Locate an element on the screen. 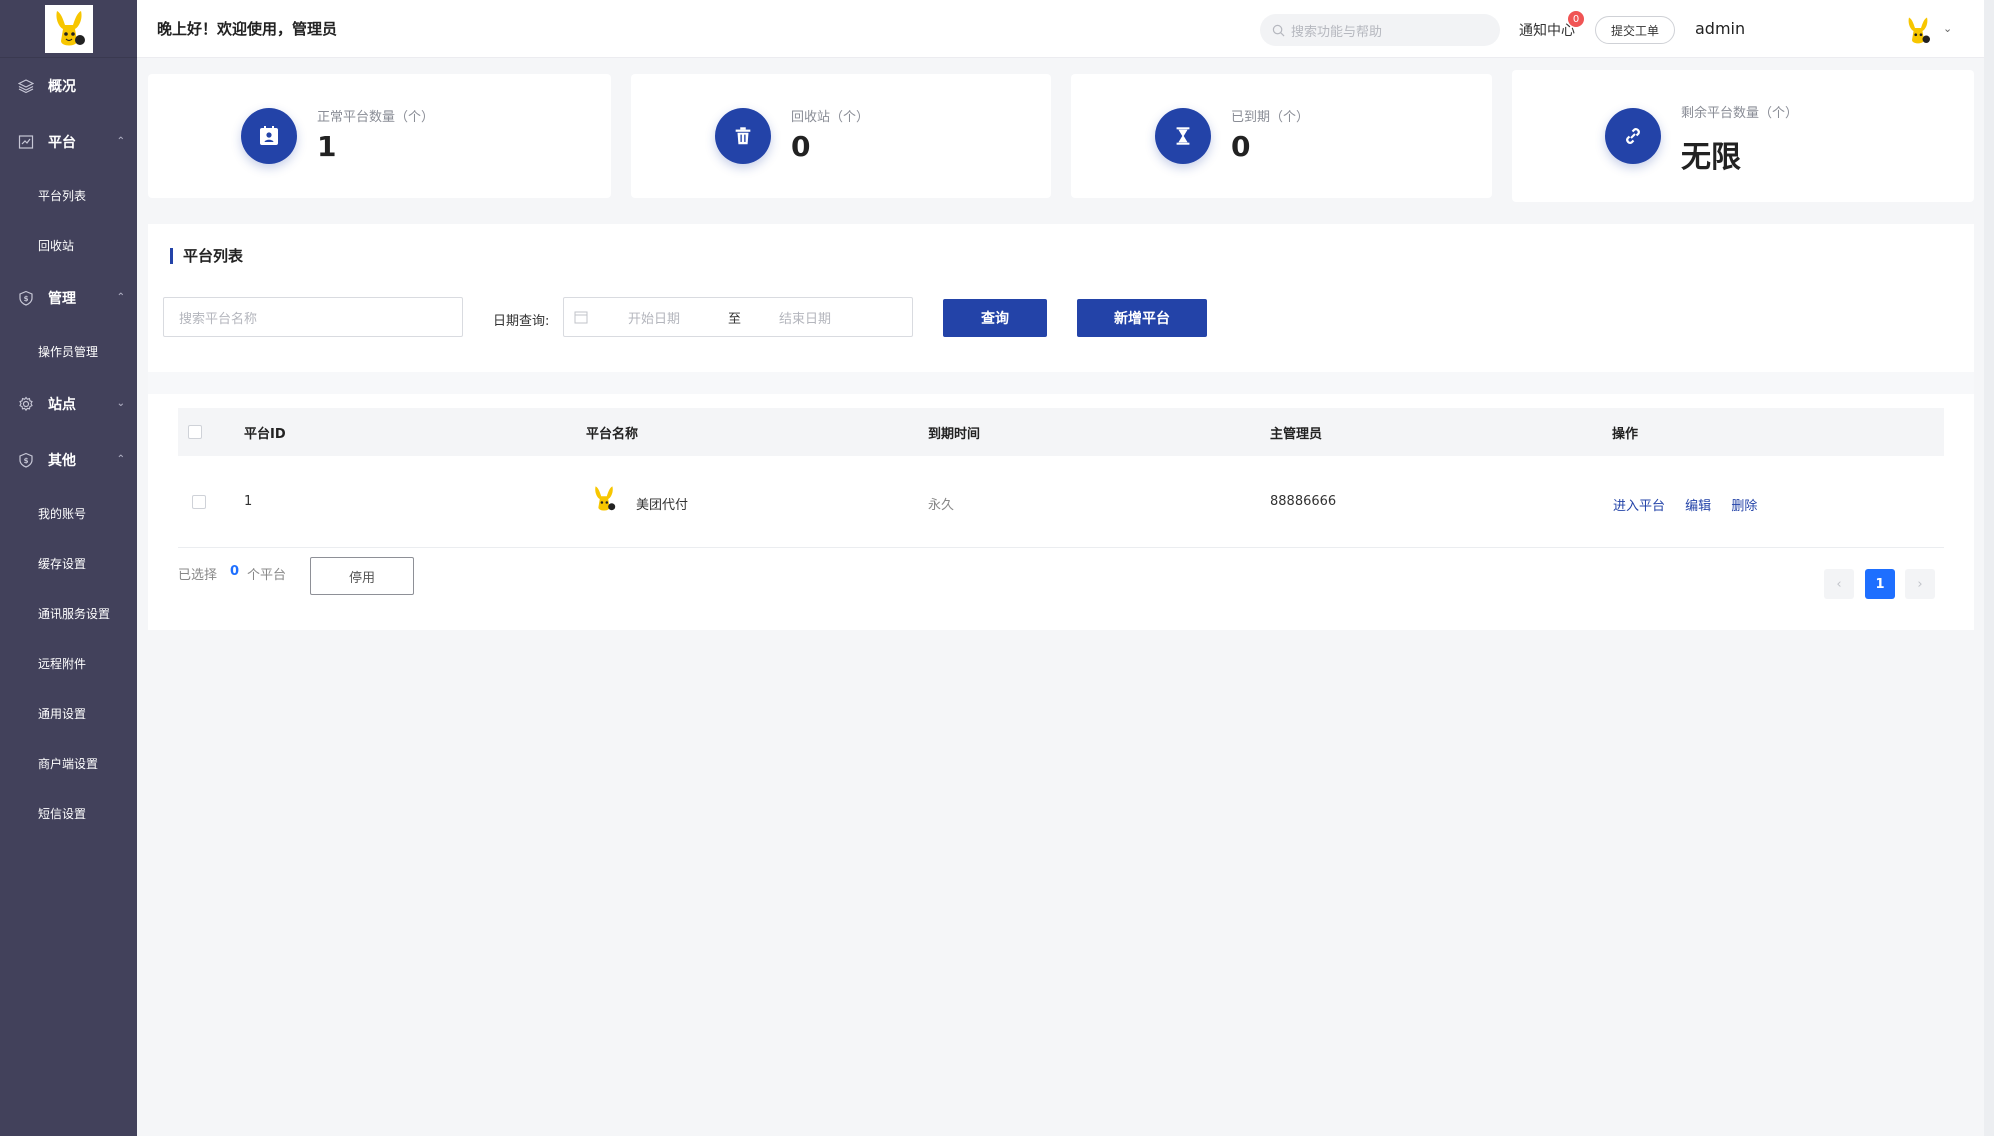 This screenshot has height=1136, width=1994. page-number-active: 1 is located at coordinates (1880, 584).